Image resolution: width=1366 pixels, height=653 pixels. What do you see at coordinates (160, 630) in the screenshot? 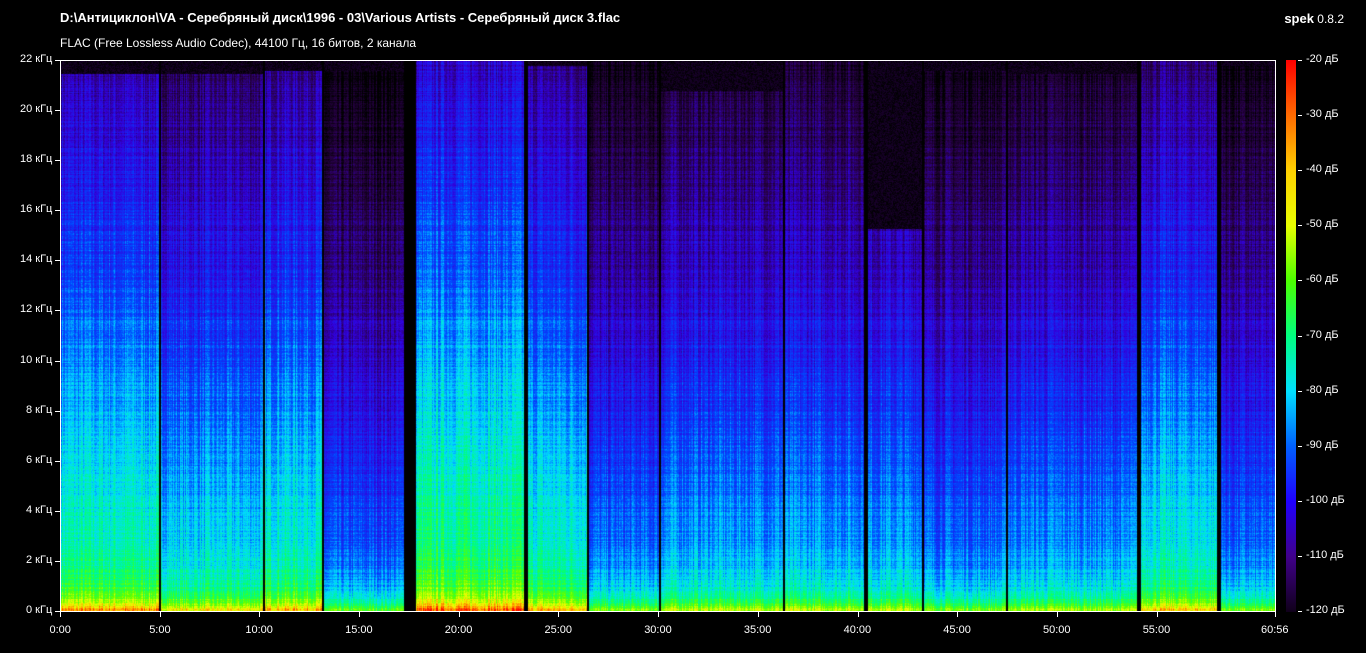
I see `x-tick-label: 5:00` at bounding box center [160, 630].